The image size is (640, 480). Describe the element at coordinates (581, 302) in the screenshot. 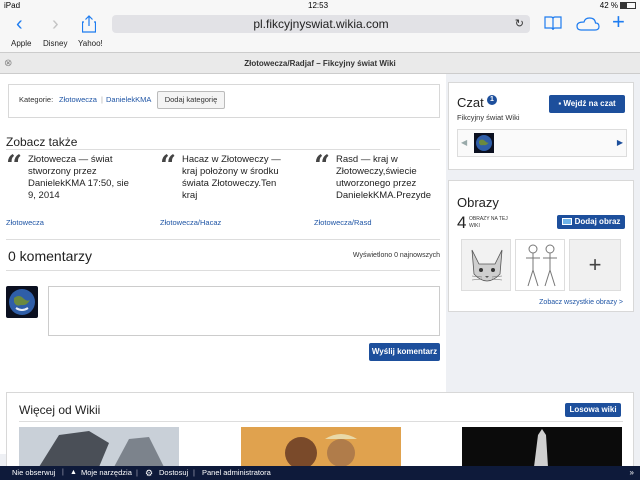

I see `see-all-images-link: Zobacz wszystkie obrazy >` at that location.